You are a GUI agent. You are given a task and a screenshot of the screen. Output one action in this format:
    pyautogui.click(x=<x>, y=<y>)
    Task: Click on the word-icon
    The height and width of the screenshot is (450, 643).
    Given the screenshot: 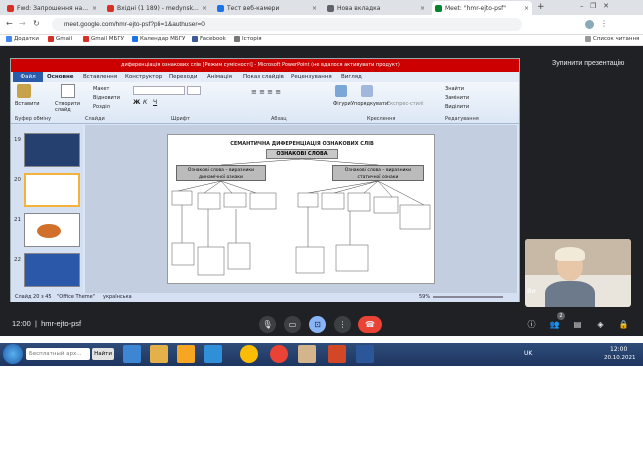 What is the action you would take?
    pyautogui.click(x=365, y=354)
    